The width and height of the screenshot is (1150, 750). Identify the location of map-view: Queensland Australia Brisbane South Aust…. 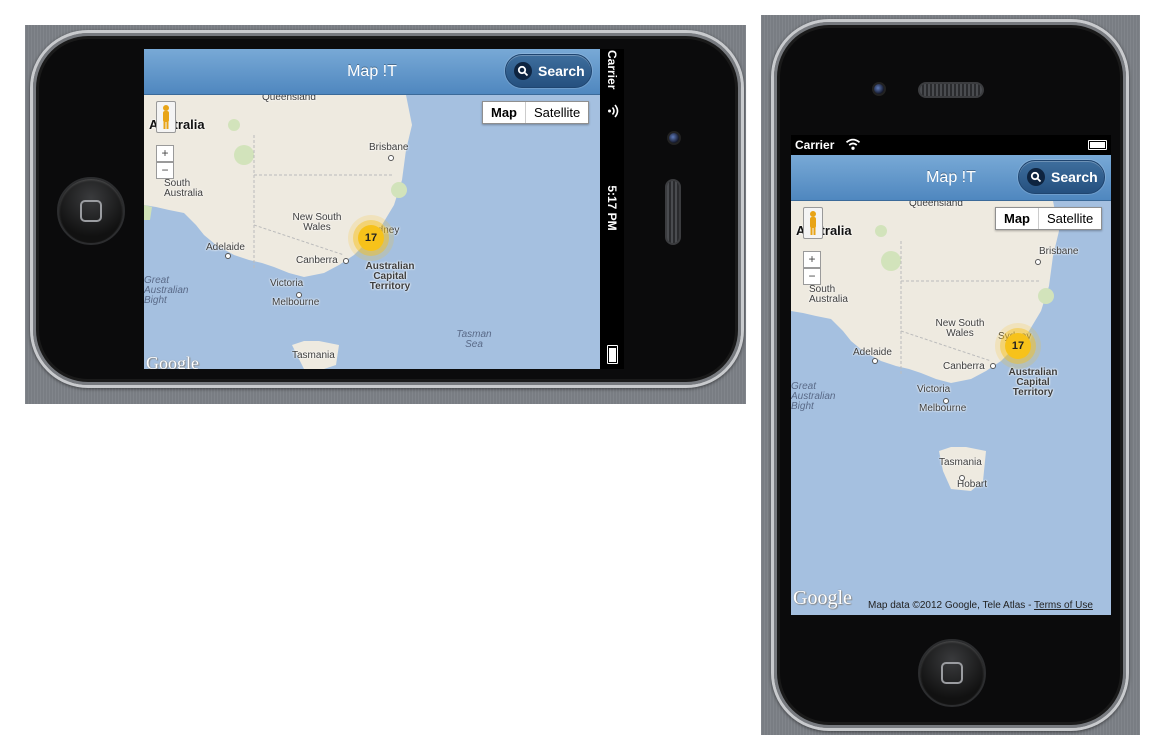
(372, 232).